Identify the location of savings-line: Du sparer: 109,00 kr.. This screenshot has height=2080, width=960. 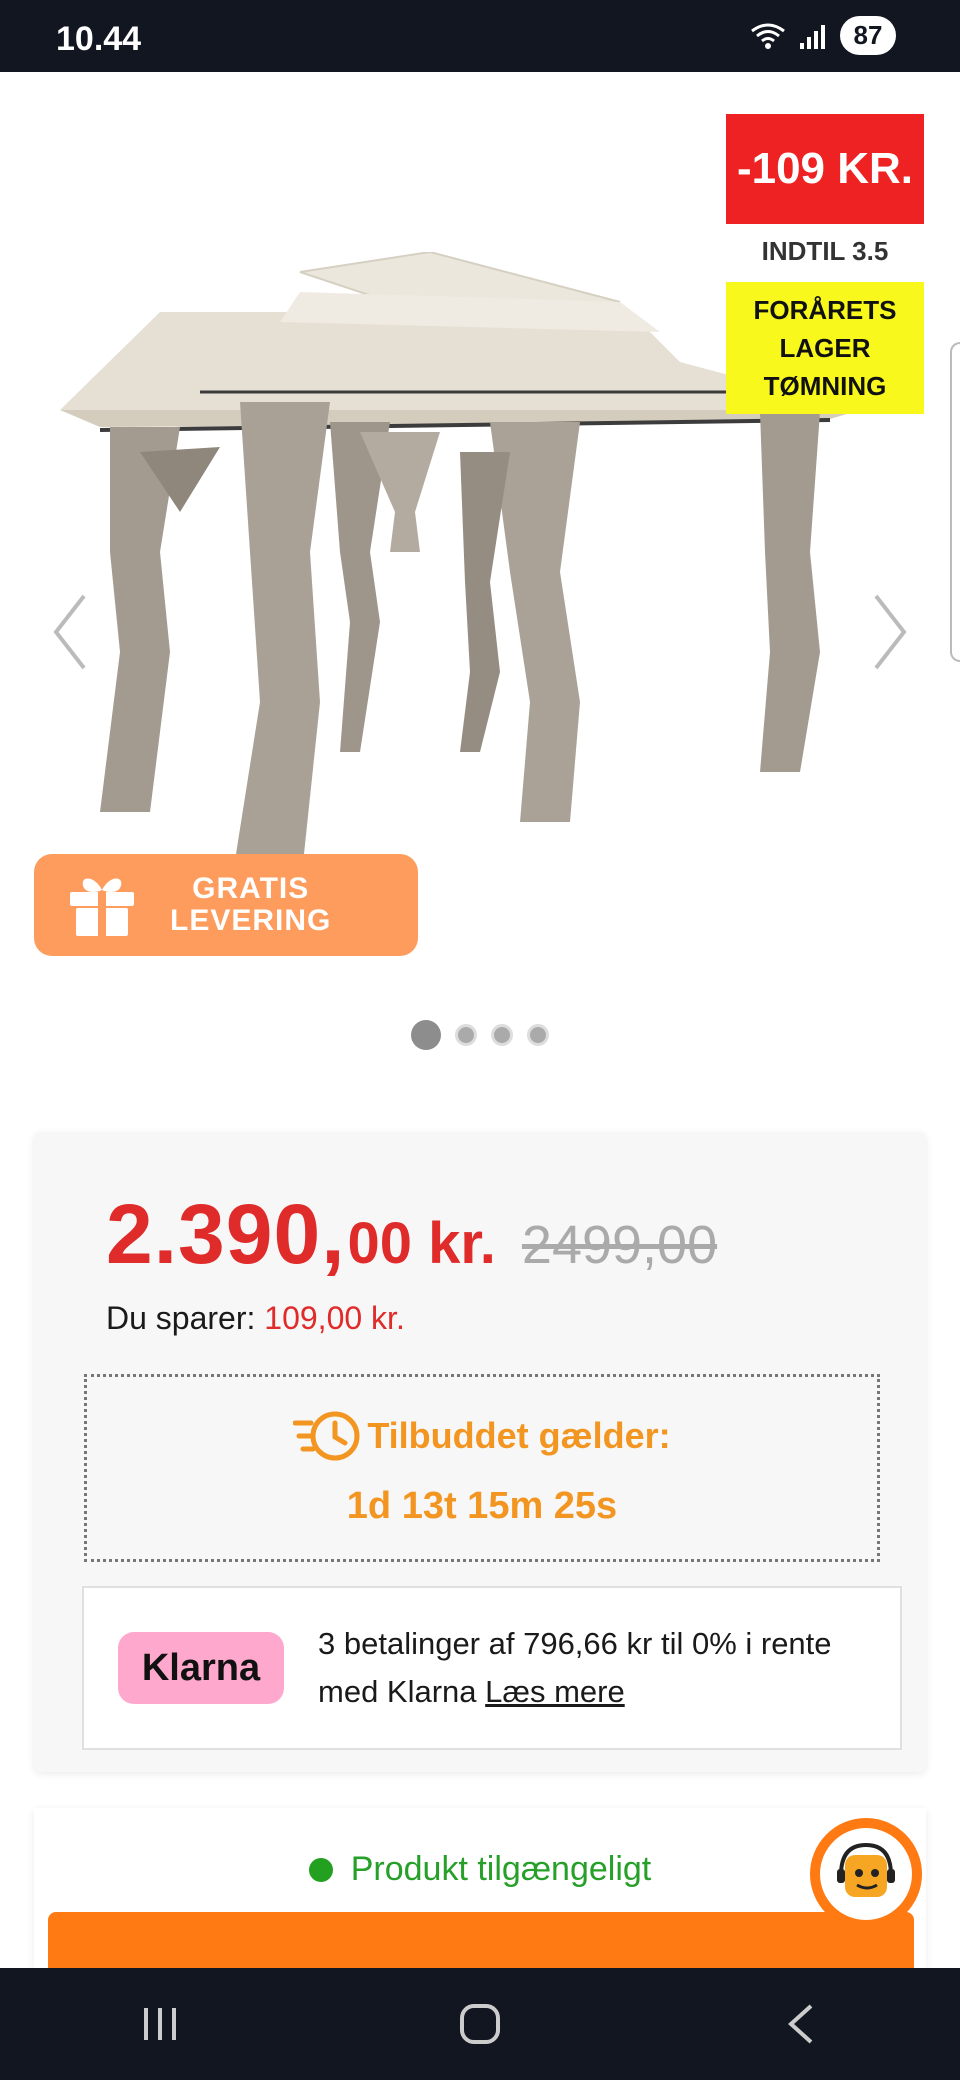
(255, 1318).